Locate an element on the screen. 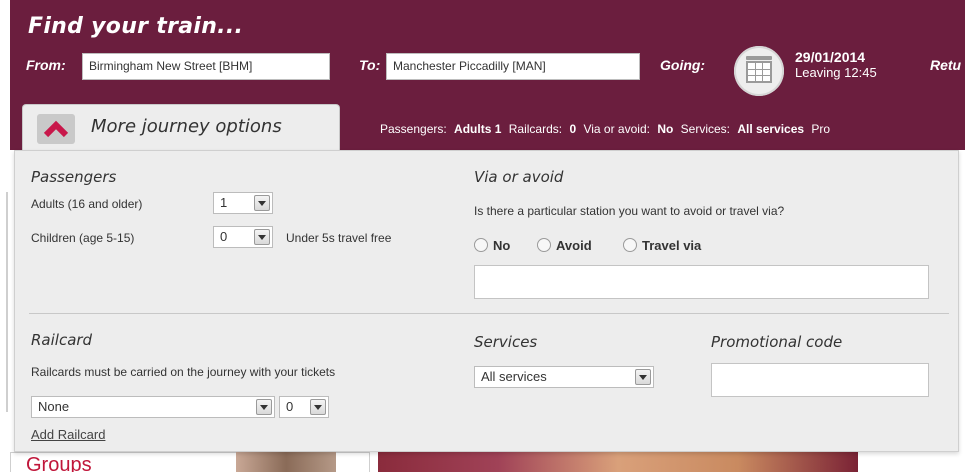  groups-heading: Groups is located at coordinates (59, 463).